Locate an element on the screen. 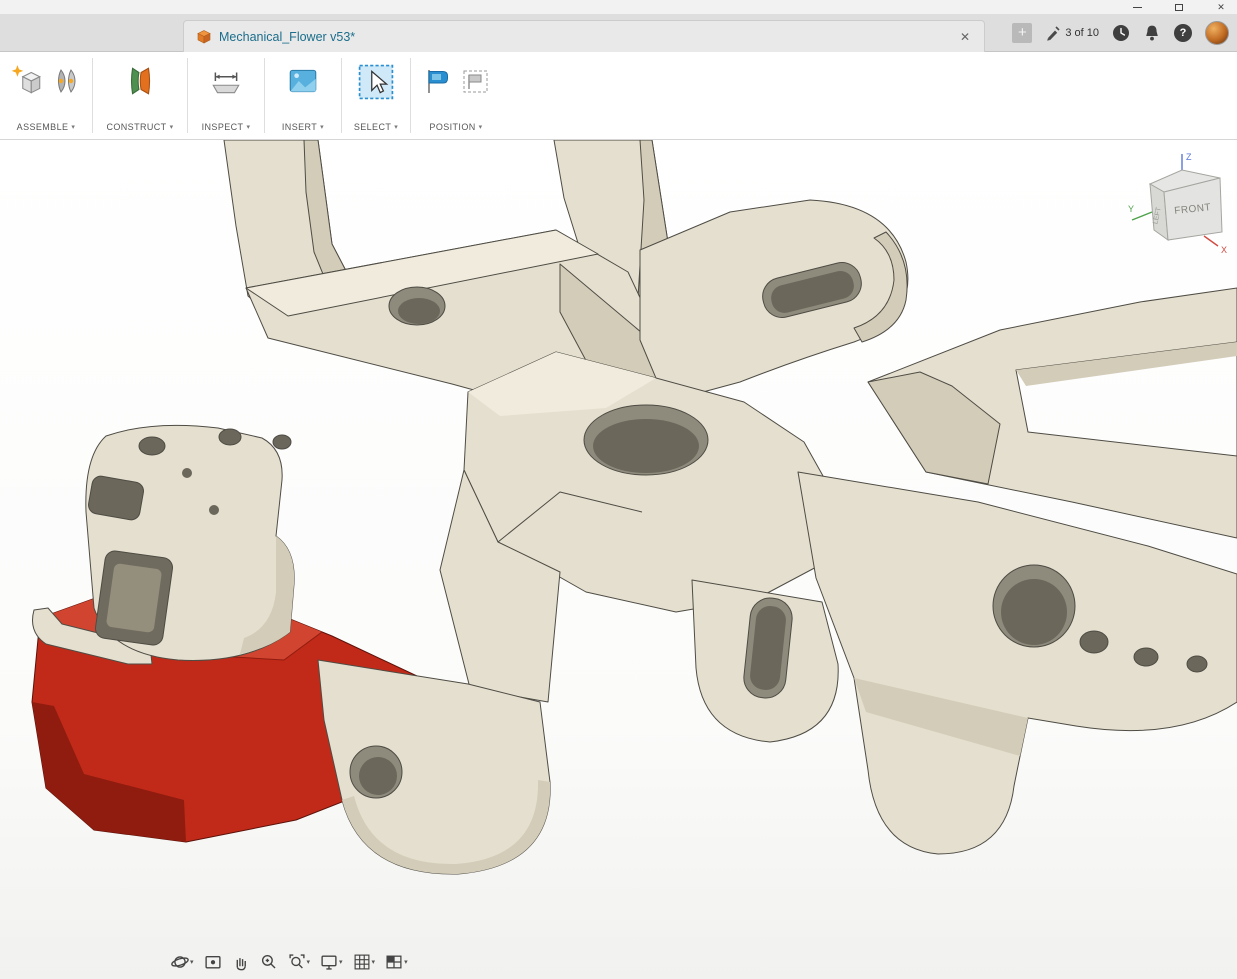  toolbar-group-construct: CONSTRUCT ▾ is located at coordinates (140, 95).